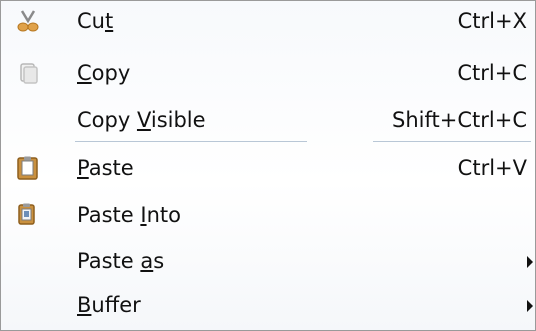  What do you see at coordinates (268, 305) in the screenshot?
I see `menu-item-buffer: Buffer` at bounding box center [268, 305].